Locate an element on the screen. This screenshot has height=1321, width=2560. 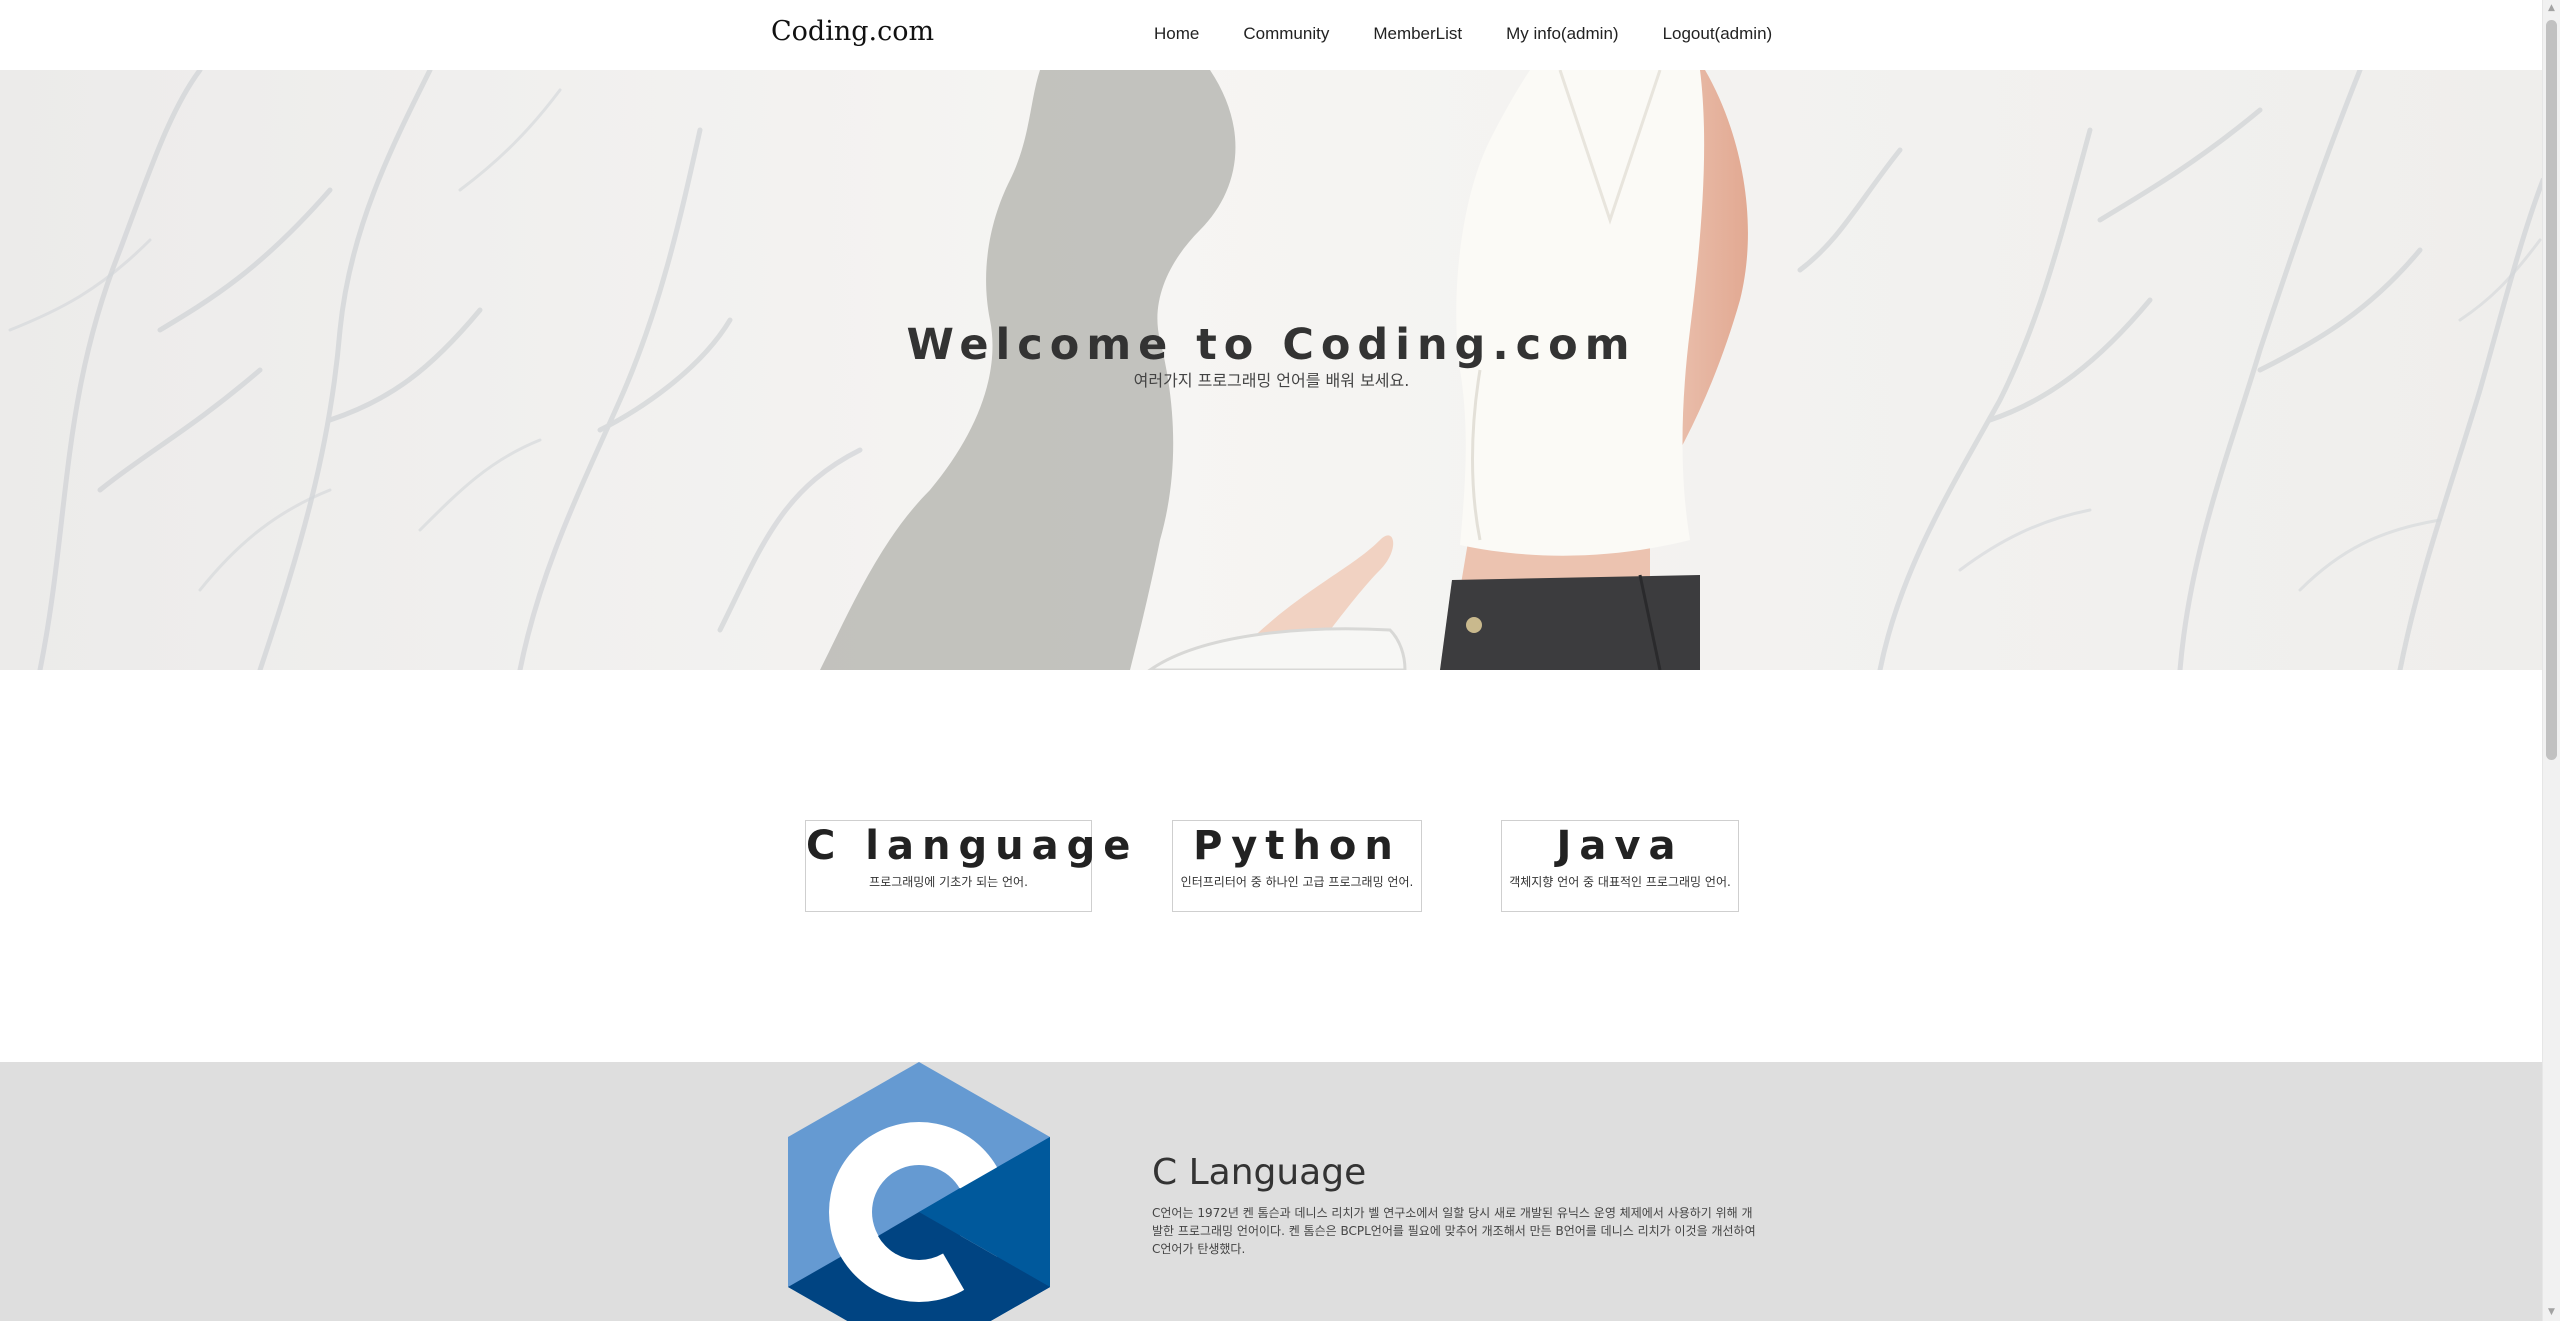
c-language-logo-icon is located at coordinates (919, 1191).